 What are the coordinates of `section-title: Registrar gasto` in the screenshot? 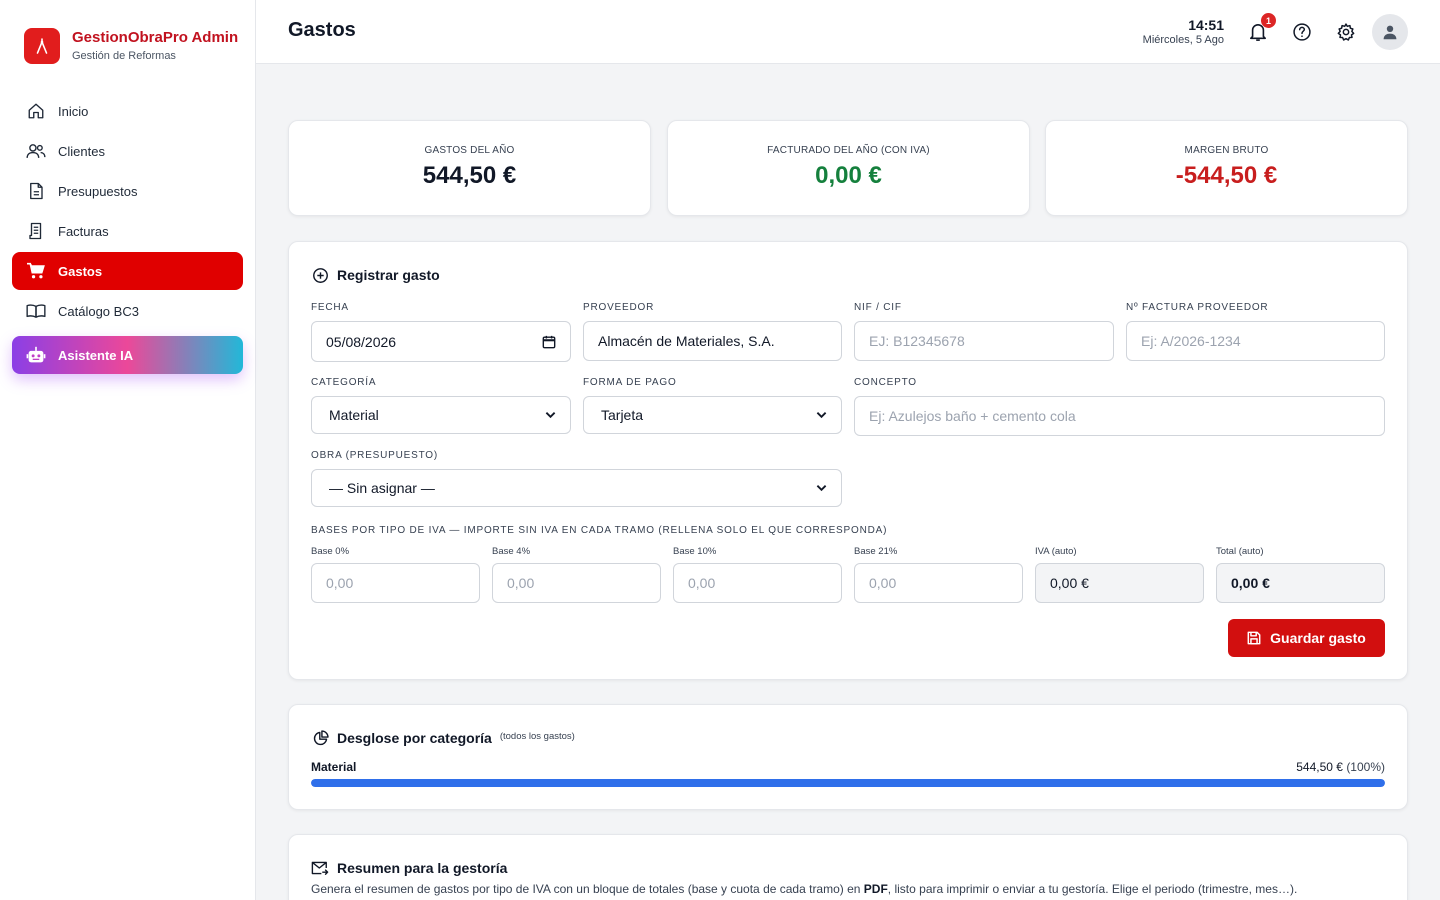 It's located at (375, 275).